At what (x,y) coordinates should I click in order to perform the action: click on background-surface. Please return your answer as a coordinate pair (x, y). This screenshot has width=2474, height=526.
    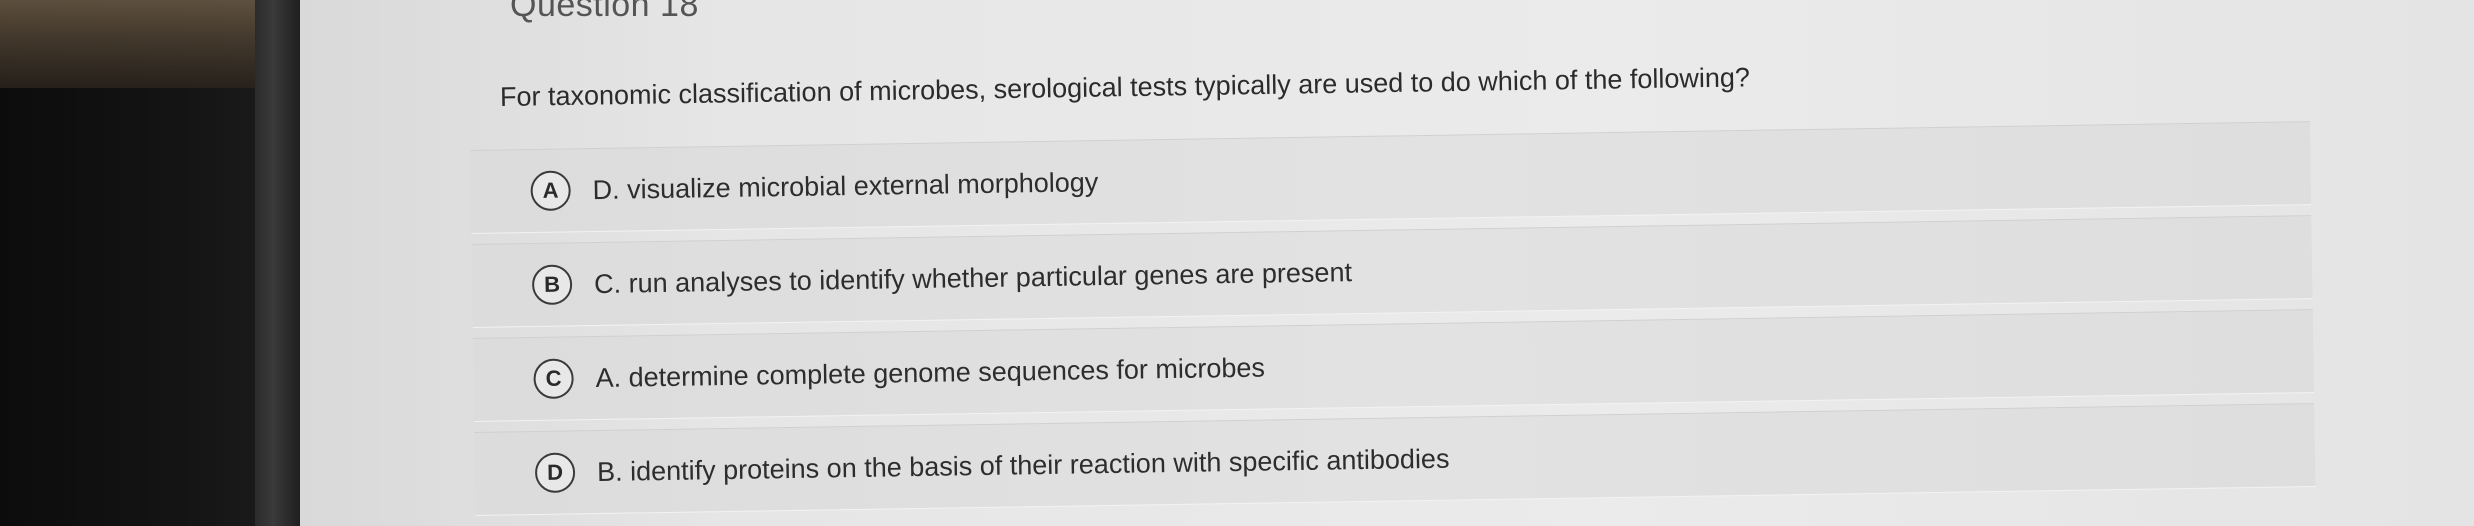
    Looking at the image, I should click on (127, 44).